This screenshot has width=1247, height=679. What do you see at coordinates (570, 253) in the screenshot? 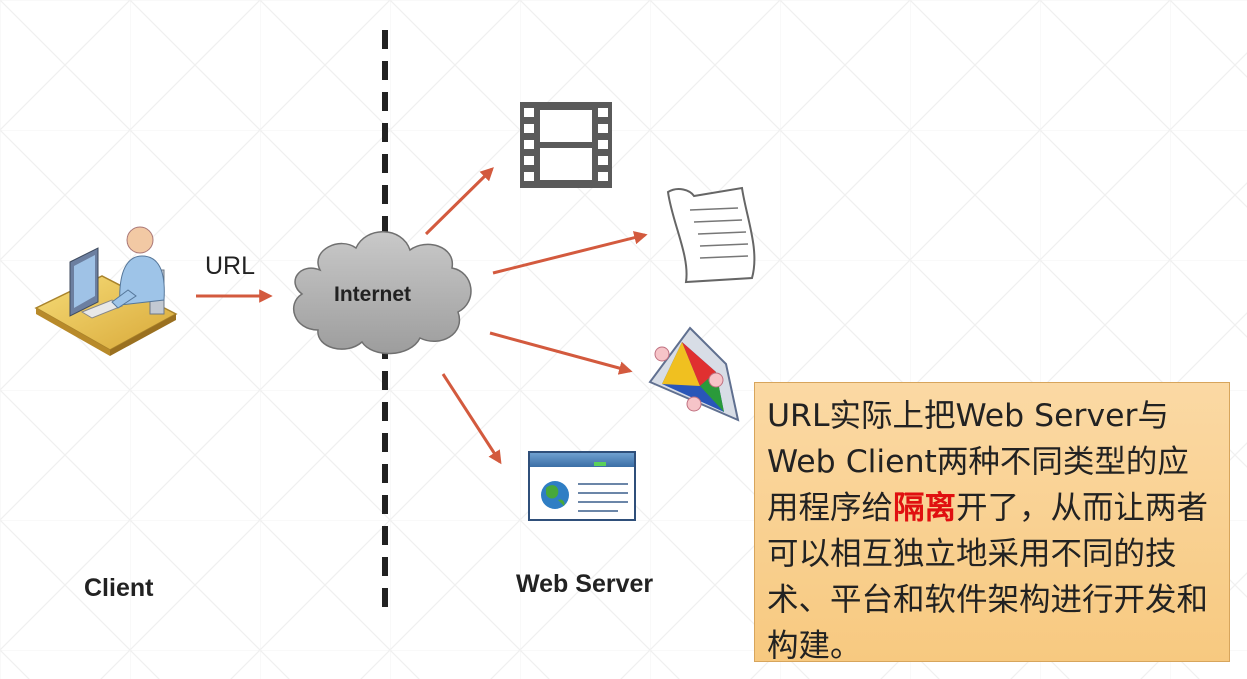
I see `arrow-to-document` at bounding box center [570, 253].